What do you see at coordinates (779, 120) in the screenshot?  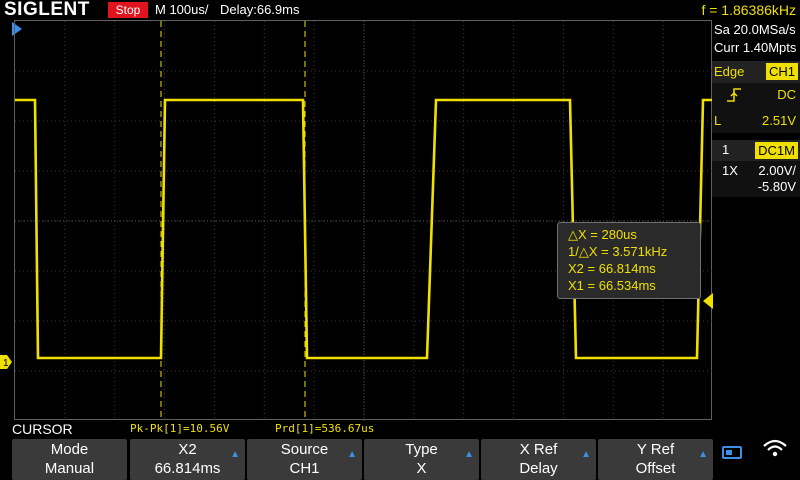 I see `trigger-level-value: 2.51V` at bounding box center [779, 120].